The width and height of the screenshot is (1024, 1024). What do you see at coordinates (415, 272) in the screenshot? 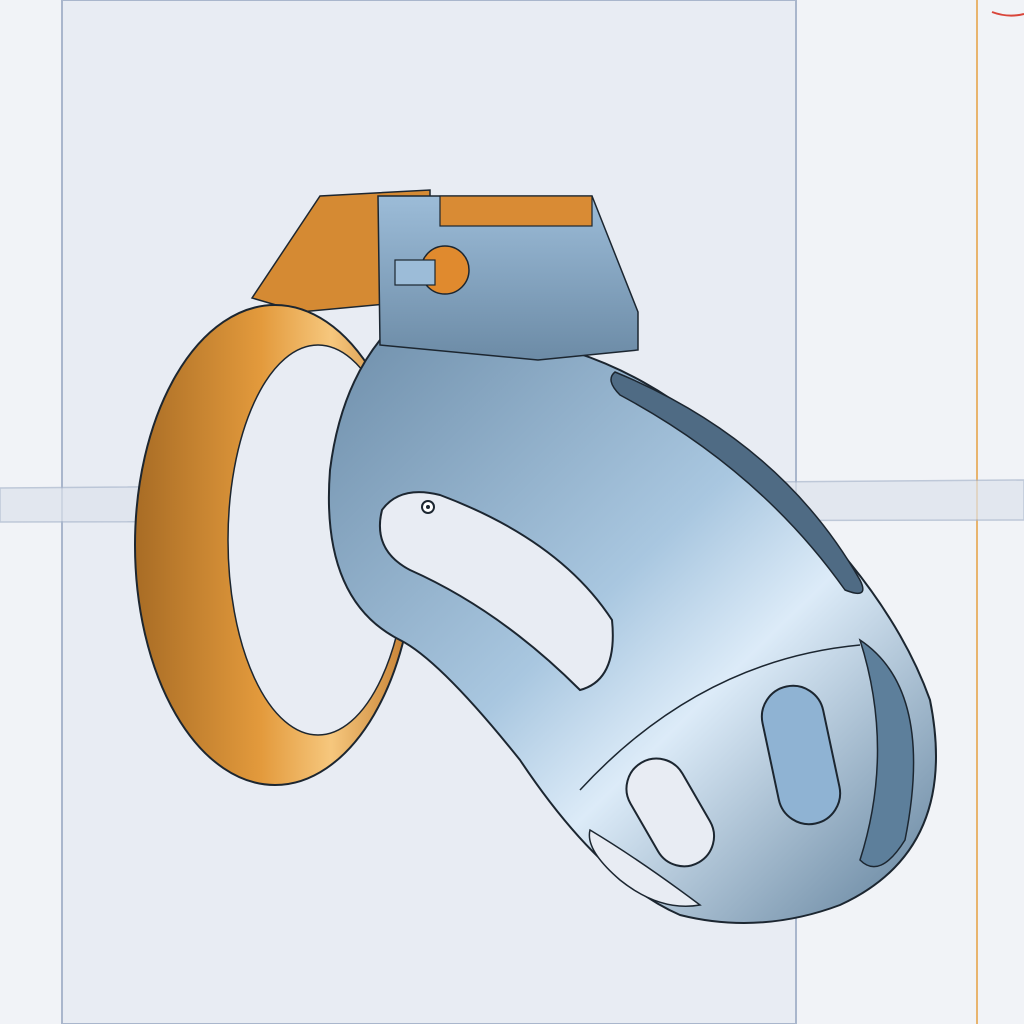
I see `lock-pin` at bounding box center [415, 272].